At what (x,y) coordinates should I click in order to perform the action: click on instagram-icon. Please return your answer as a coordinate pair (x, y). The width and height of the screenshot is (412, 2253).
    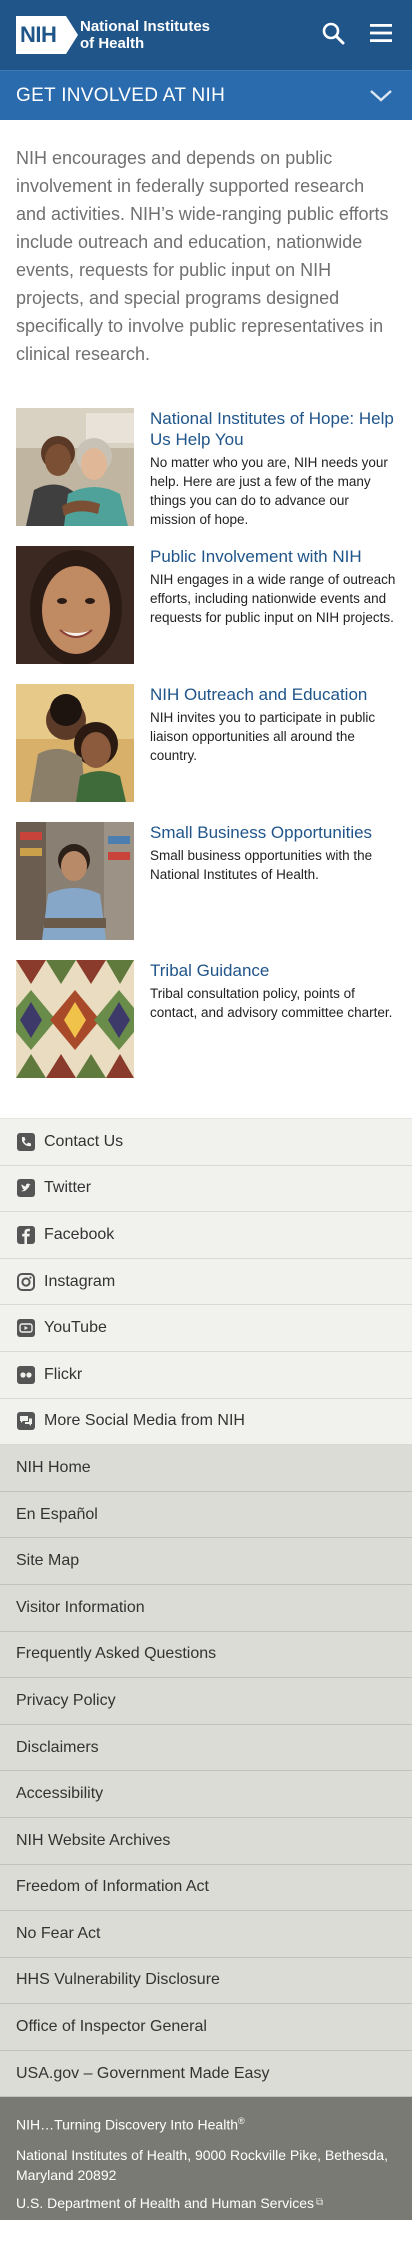
    Looking at the image, I should click on (26, 1282).